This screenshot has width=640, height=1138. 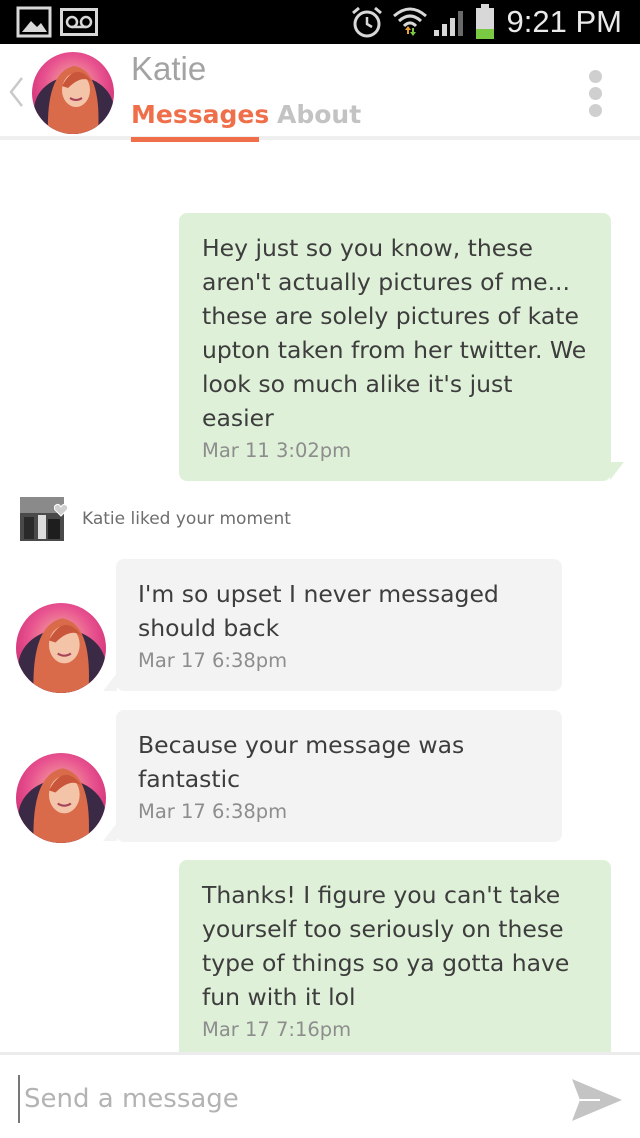 I want to click on contact-name: Katie, so click(x=169, y=68).